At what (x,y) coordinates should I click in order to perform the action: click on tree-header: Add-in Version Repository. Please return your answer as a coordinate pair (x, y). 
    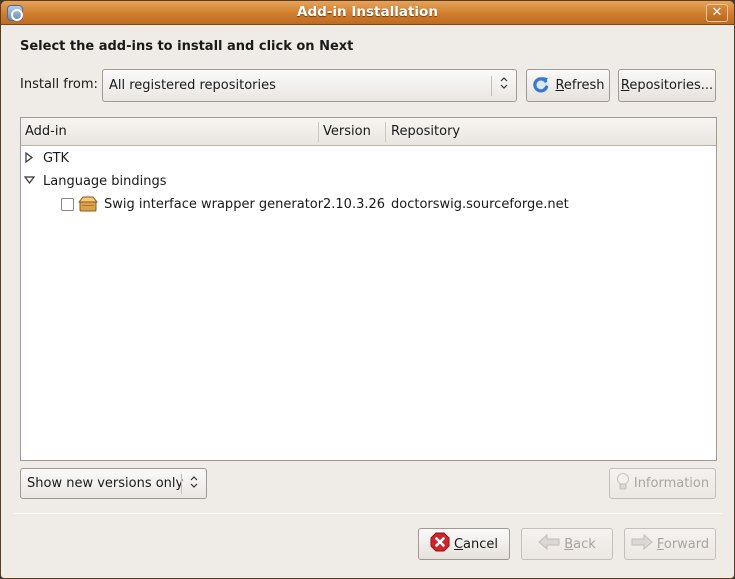
    Looking at the image, I should click on (368, 132).